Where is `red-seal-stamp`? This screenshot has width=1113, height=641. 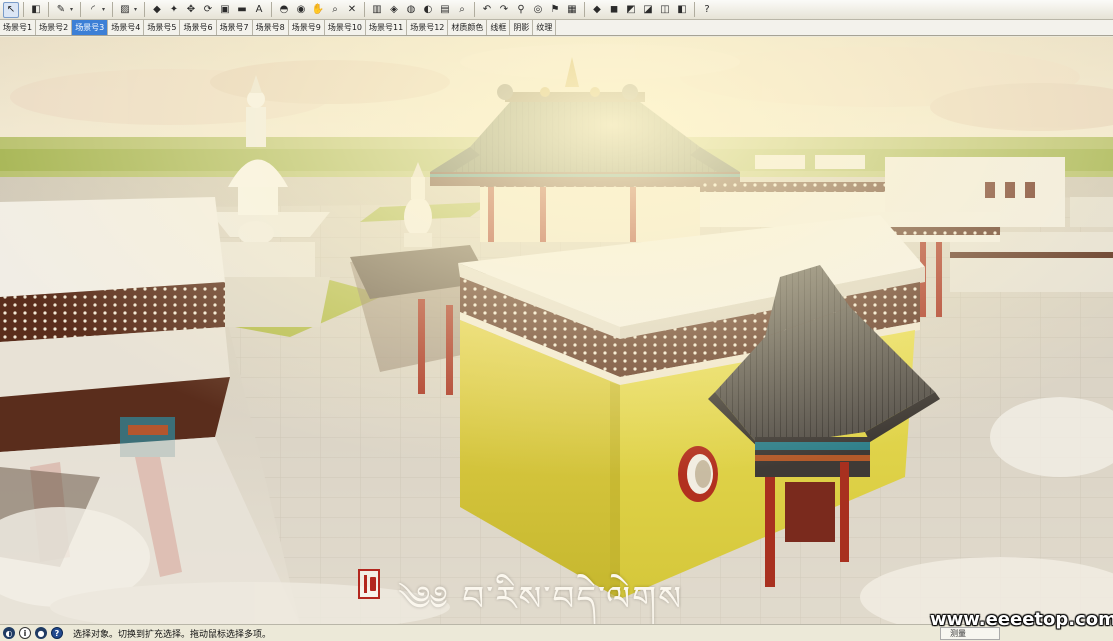
red-seal-stamp is located at coordinates (369, 584).